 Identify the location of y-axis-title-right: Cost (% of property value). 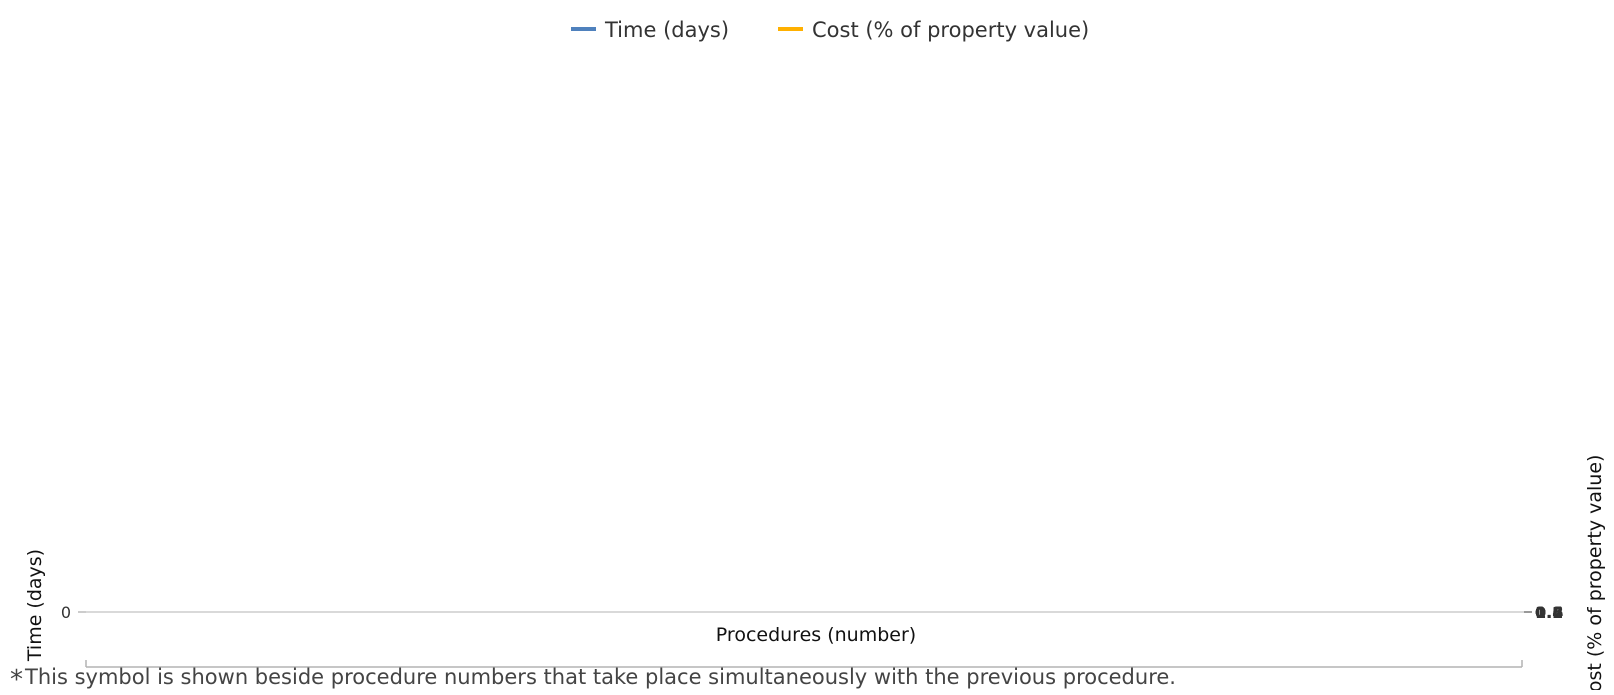
(1595, 572).